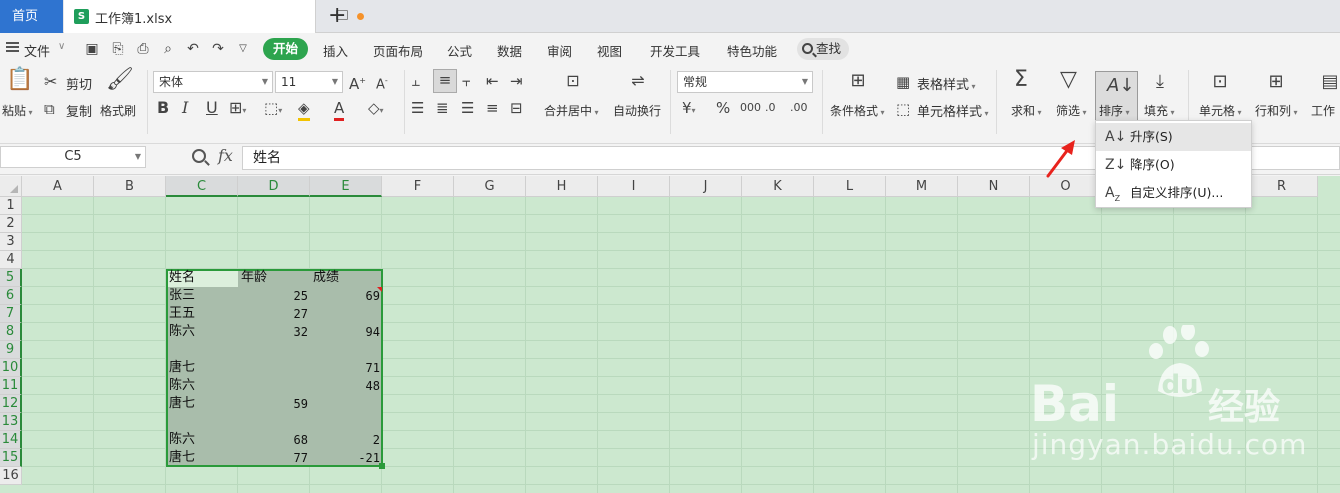  Describe the element at coordinates (12, 47) in the screenshot. I see `hamburger-icon` at that location.